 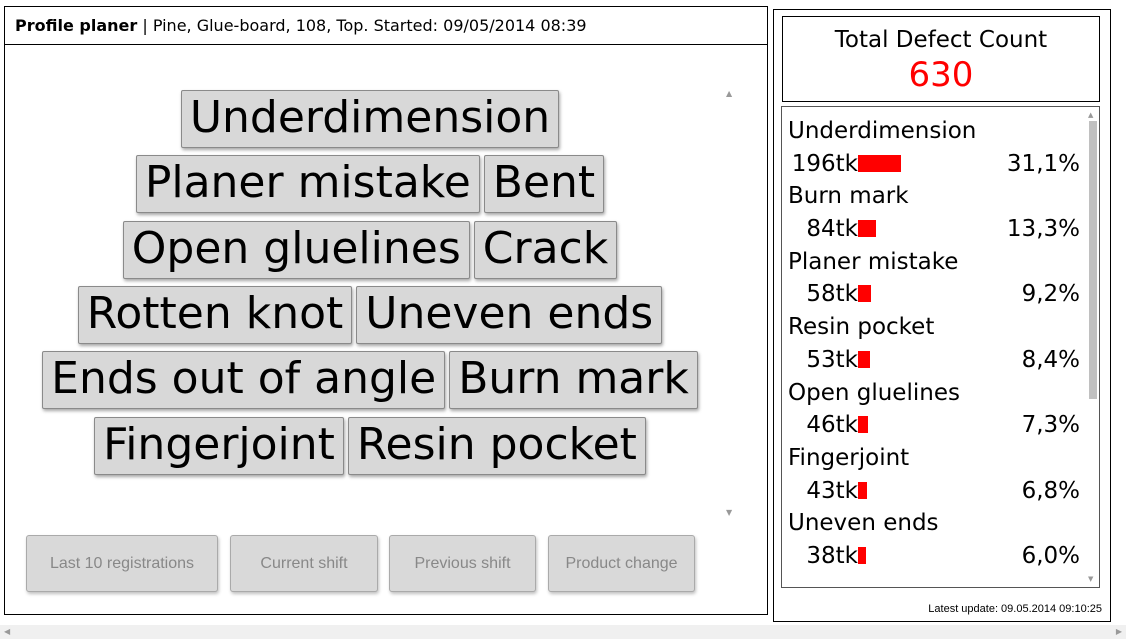 I want to click on scroll-thumb, so click(x=1093, y=260).